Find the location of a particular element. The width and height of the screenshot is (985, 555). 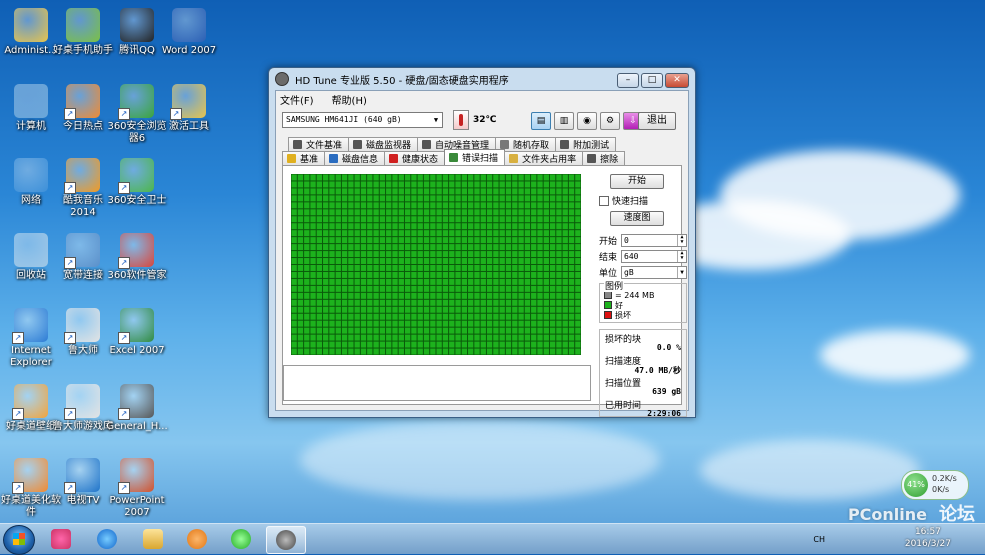

tab-disk-monitor: 磁盘监视器 is located at coordinates (383, 144).